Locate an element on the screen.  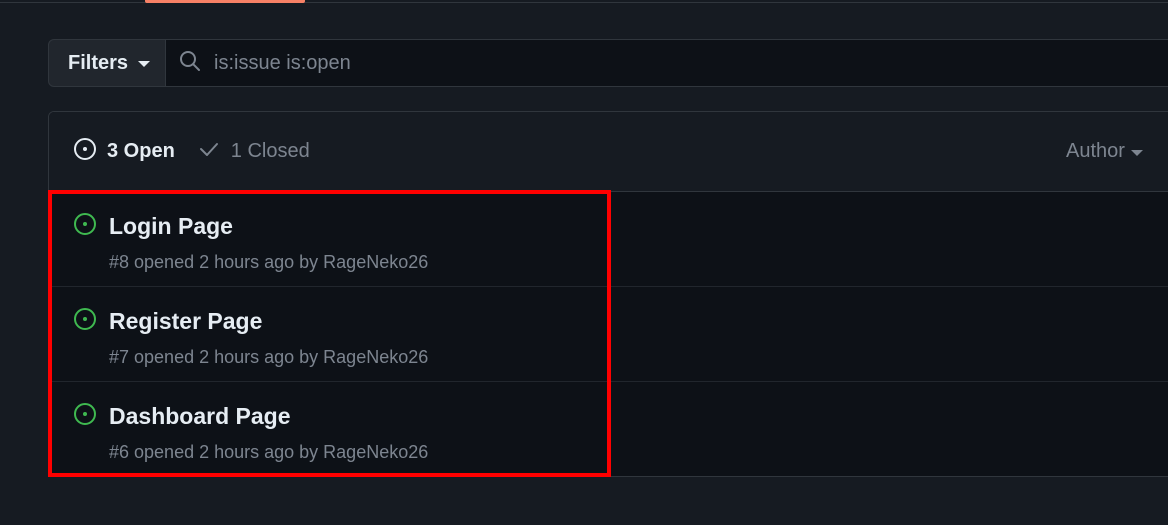
open-issues-tab: 3 Open is located at coordinates (124, 152).